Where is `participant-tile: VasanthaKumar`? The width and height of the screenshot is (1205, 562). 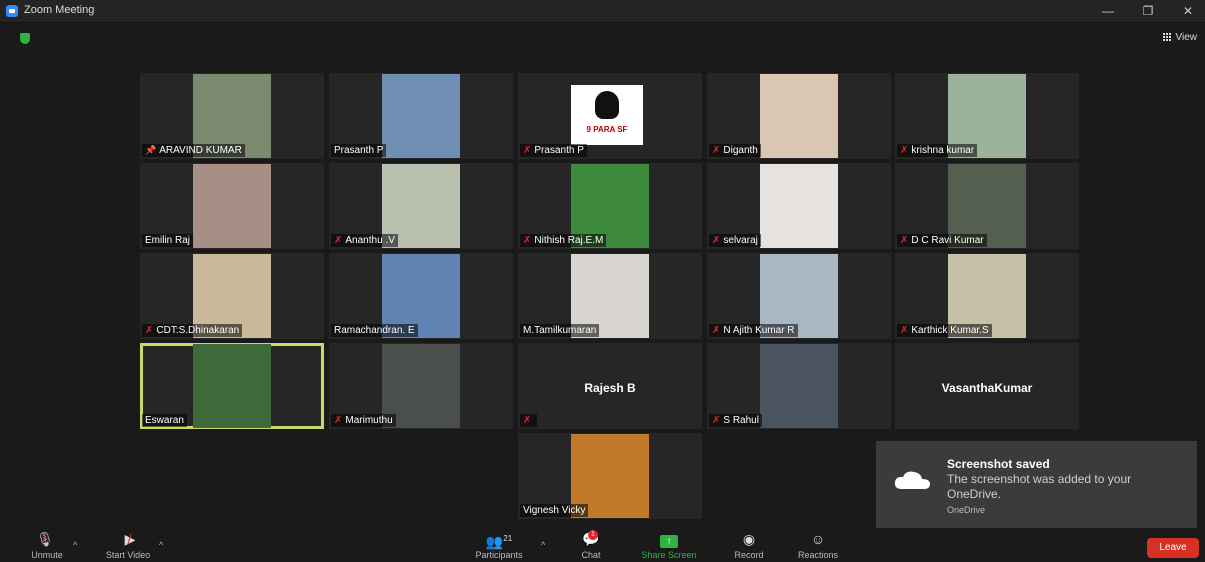
participant-tile: VasanthaKumar is located at coordinates (987, 386).